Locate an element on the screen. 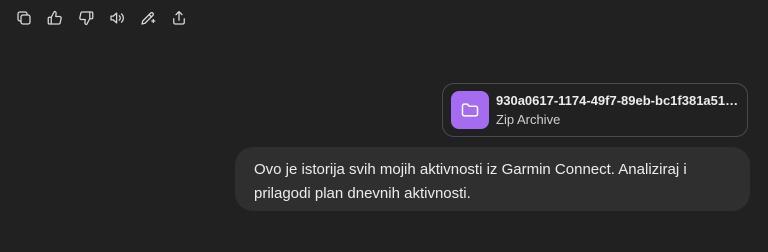 This screenshot has width=768, height=252. share-button is located at coordinates (178, 18).